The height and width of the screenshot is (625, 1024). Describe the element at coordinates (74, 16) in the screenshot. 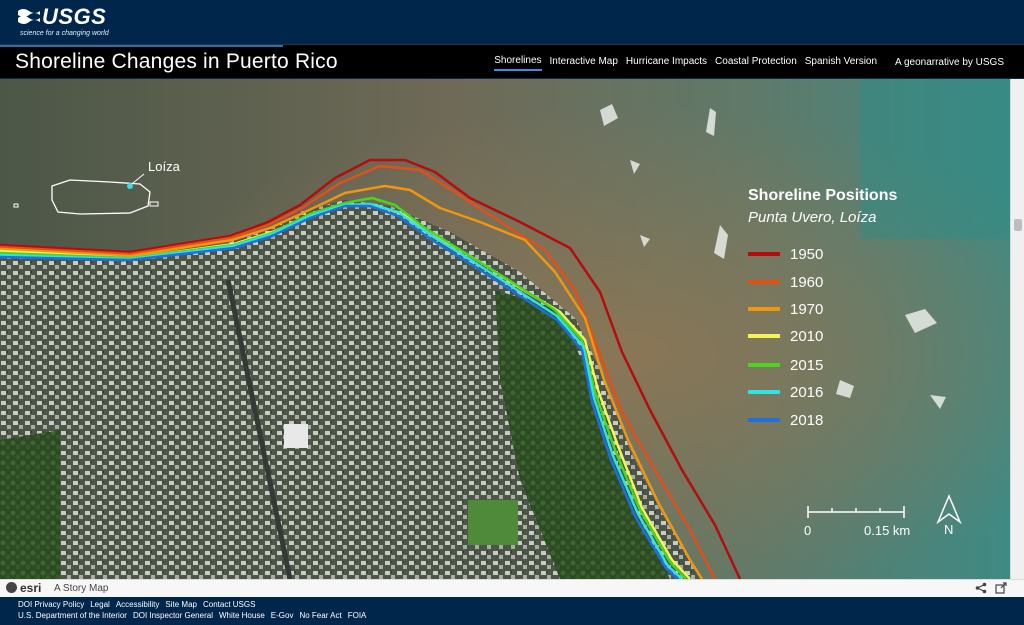

I see `usgs-logo-text: USGS` at that location.